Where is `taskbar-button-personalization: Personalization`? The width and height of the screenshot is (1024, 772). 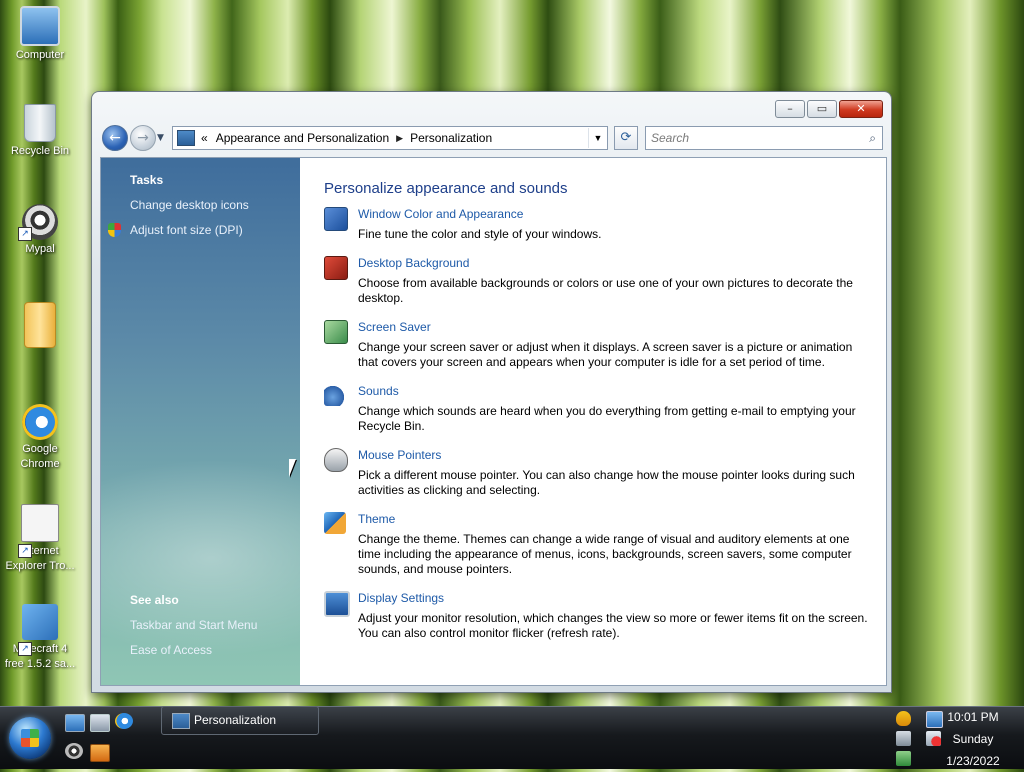 taskbar-button-personalization: Personalization is located at coordinates (240, 720).